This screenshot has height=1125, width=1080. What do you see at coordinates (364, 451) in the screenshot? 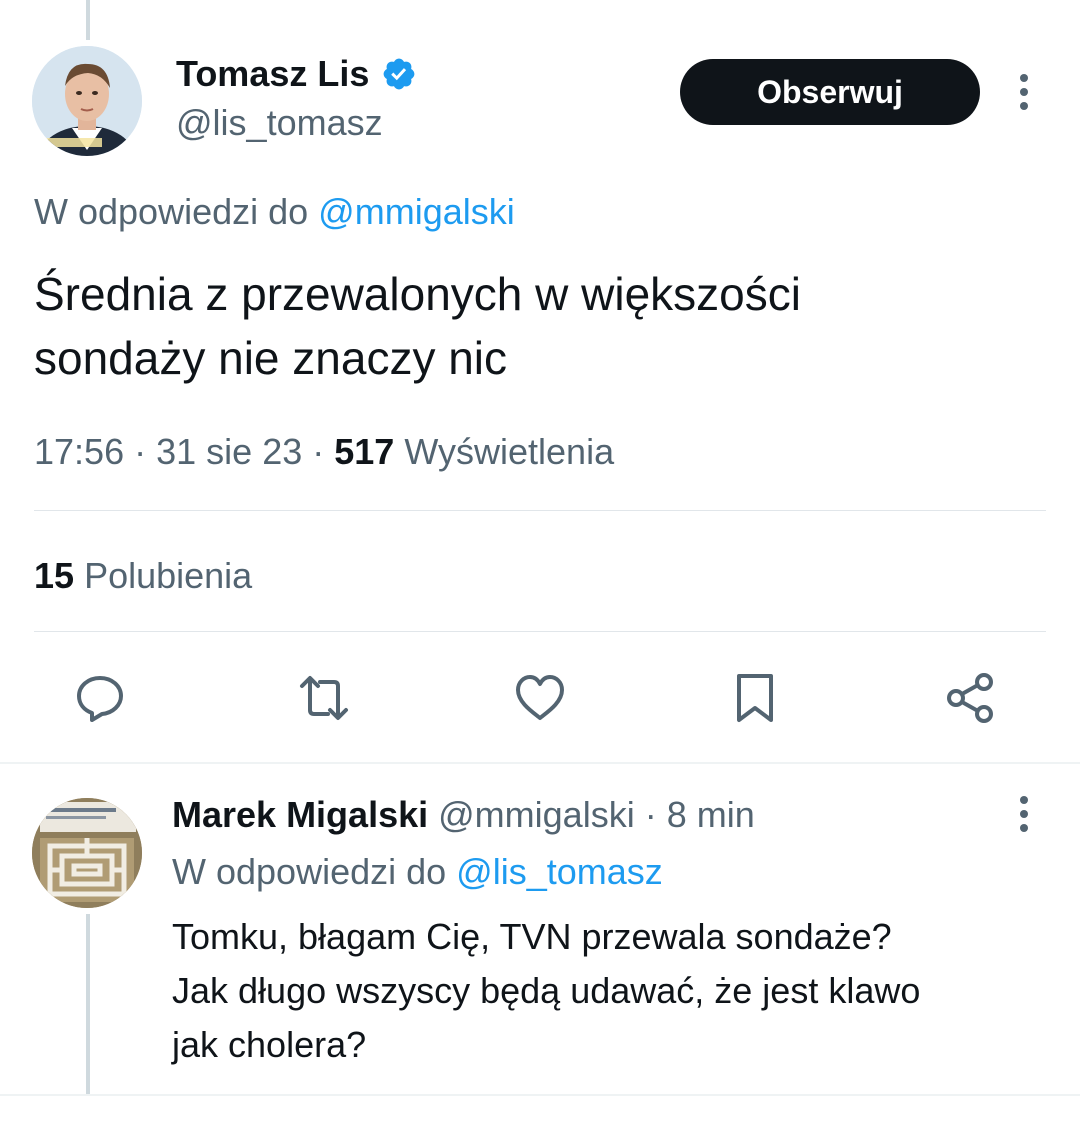
I see `views-count: 517` at bounding box center [364, 451].